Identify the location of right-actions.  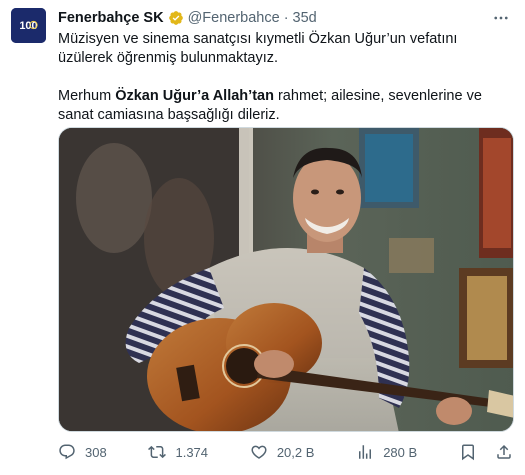
(486, 452).